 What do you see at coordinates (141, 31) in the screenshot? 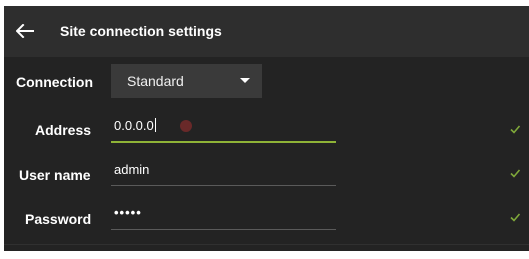
I see `page-title: Site connection settings` at bounding box center [141, 31].